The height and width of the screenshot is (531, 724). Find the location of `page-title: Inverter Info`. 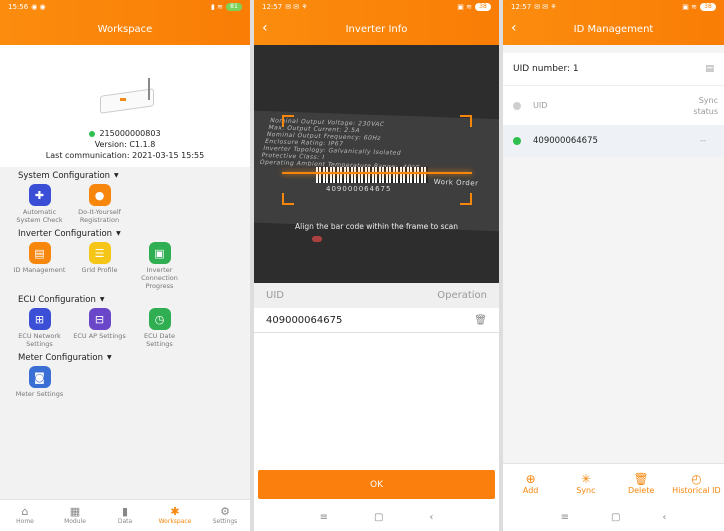

page-title: Inverter Info is located at coordinates (376, 29).